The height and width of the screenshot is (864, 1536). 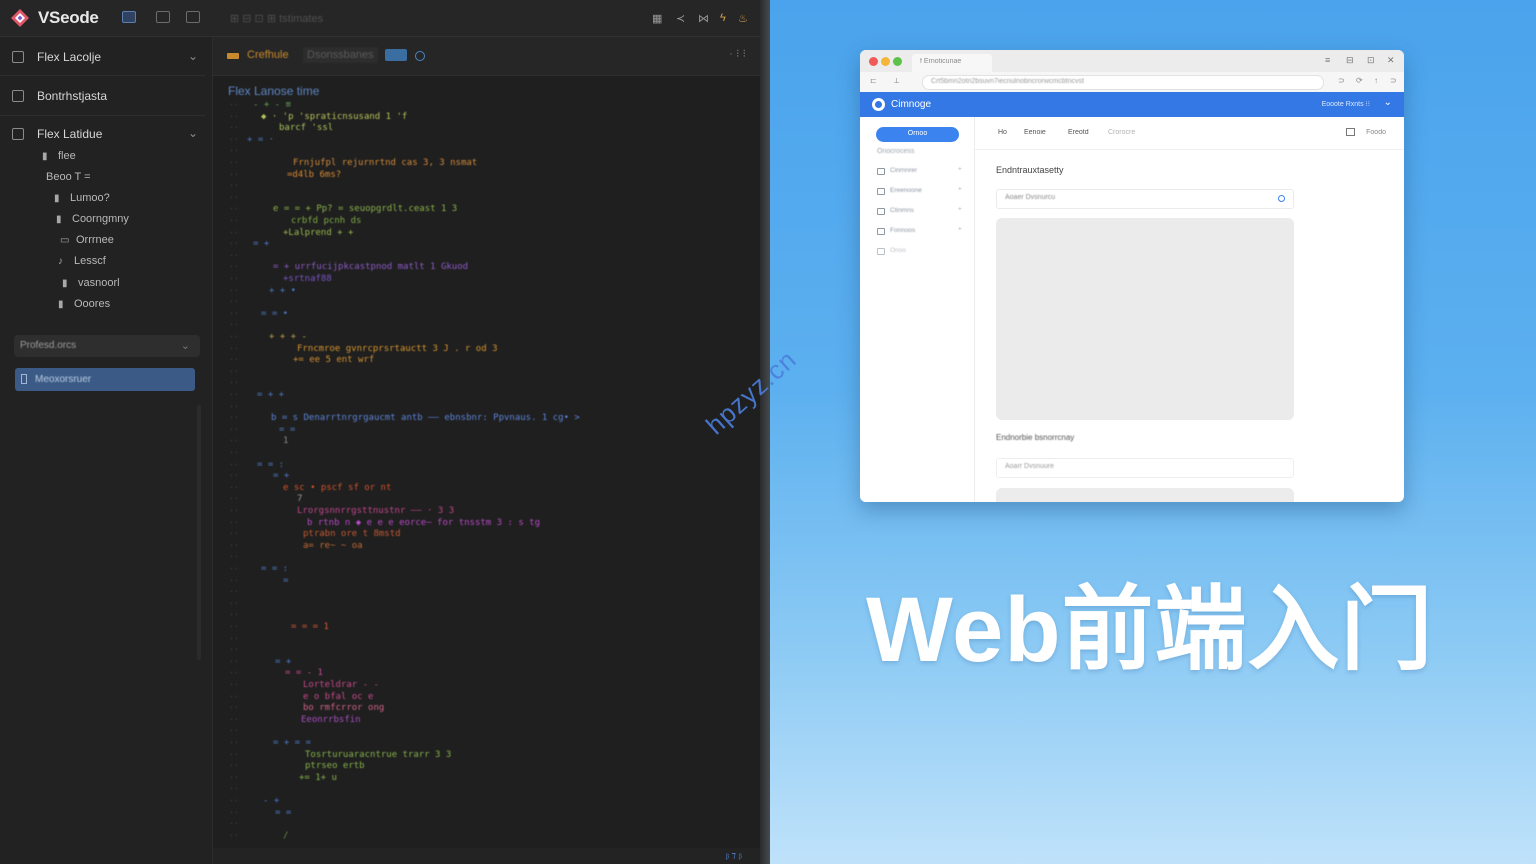 I want to click on reload-icon: ⟳, so click(x=1359, y=80).